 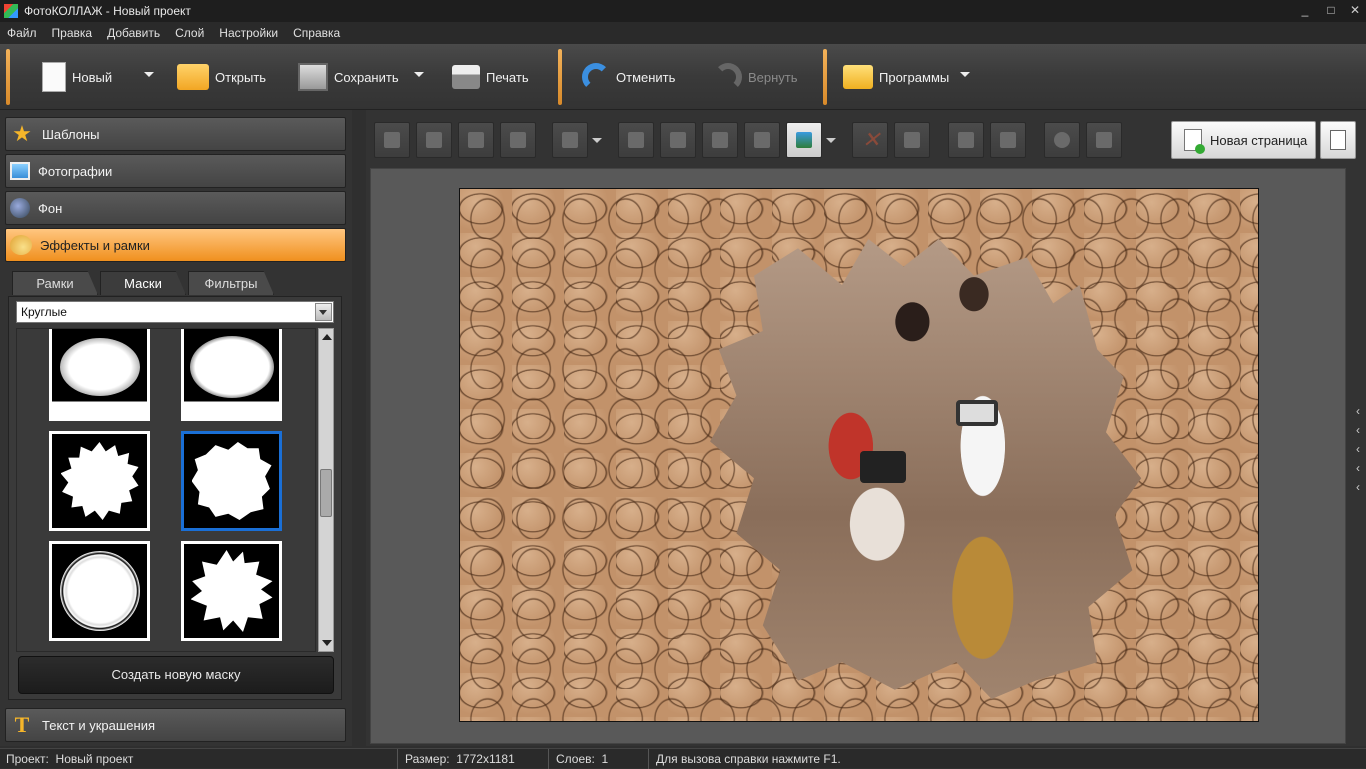 I want to click on undo-label: Отменить, so click(x=646, y=77).